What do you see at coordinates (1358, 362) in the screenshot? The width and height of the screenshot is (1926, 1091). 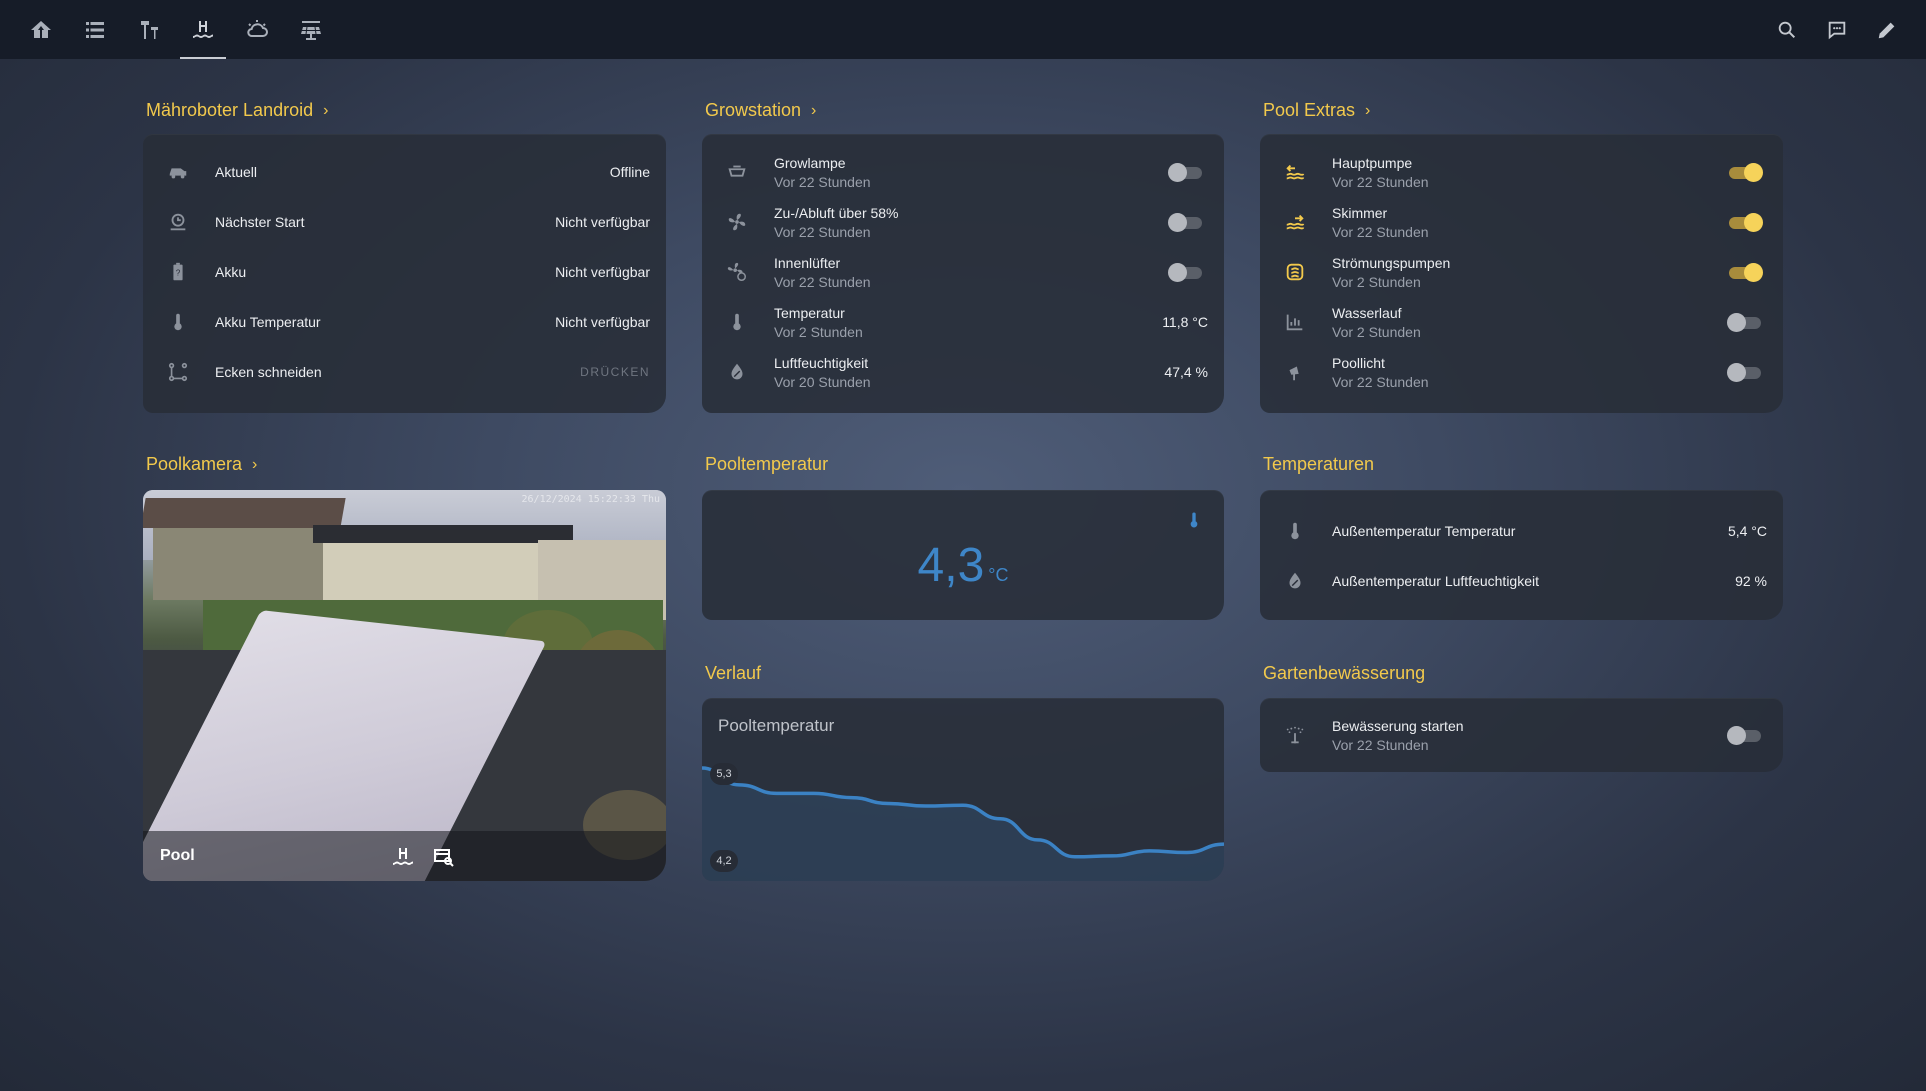 I see `row-name: Poollicht` at bounding box center [1358, 362].